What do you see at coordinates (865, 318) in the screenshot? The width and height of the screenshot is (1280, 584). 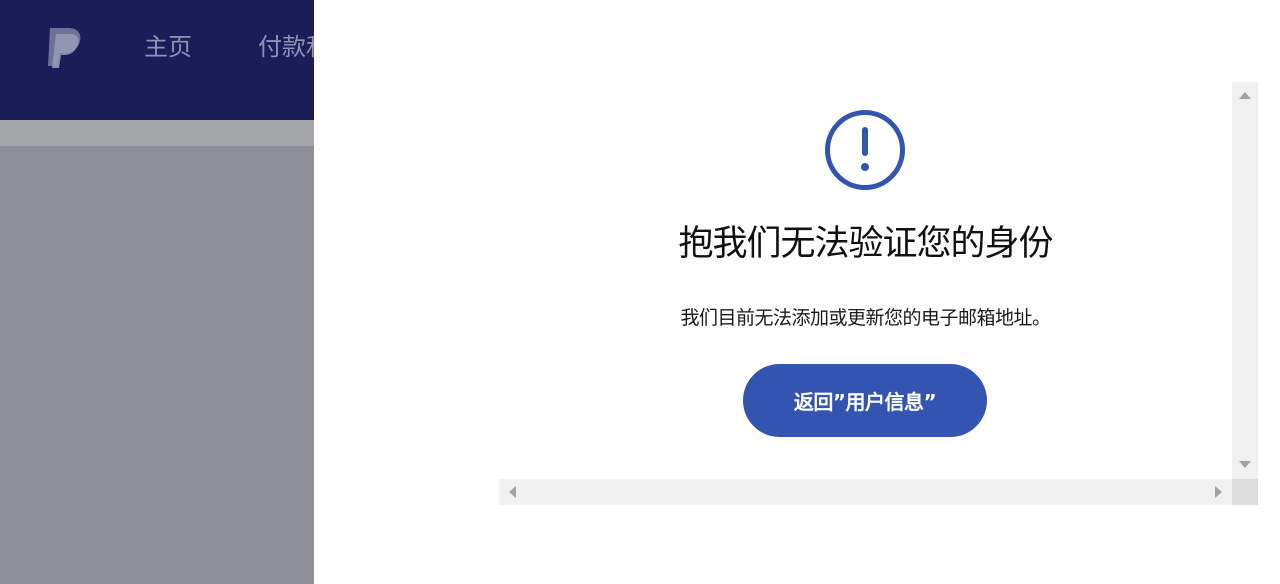 I see `dialog-message: 我们目前无法添加或更新您的电子邮箱地址。` at bounding box center [865, 318].